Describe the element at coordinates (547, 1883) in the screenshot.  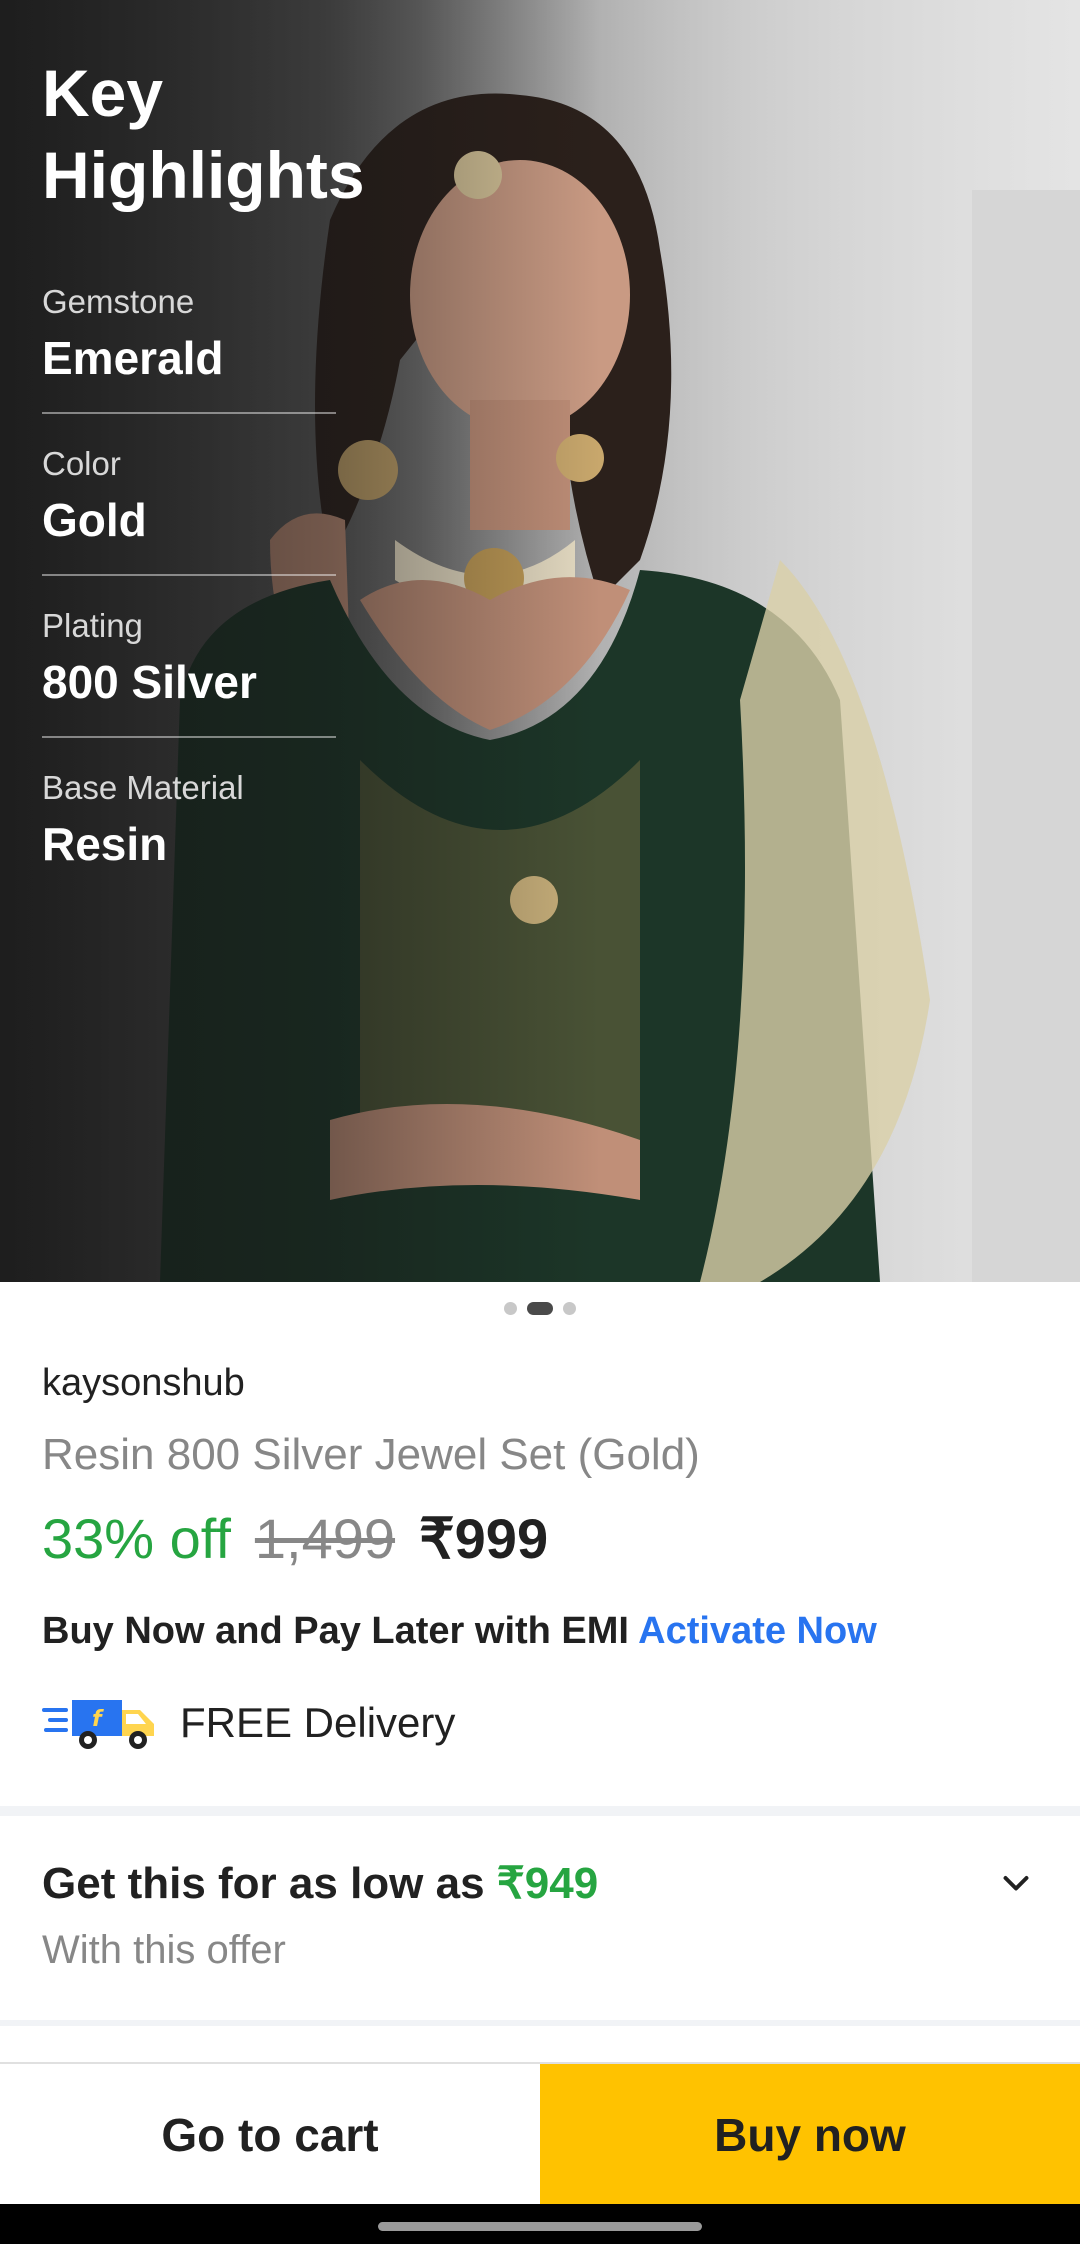
I see `offer-price: ₹949` at that location.